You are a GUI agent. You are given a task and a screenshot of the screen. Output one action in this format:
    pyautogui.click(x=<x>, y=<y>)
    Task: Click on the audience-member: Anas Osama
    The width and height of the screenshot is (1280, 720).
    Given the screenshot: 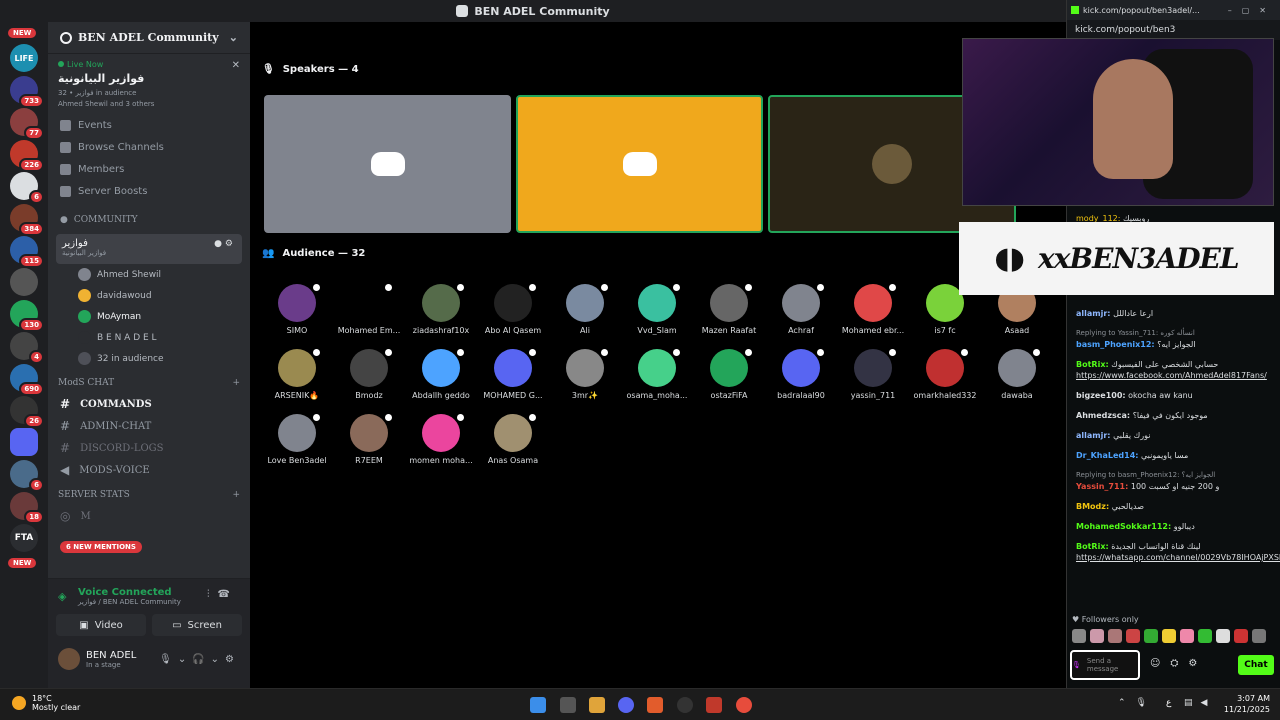 What is the action you would take?
    pyautogui.click(x=513, y=438)
    